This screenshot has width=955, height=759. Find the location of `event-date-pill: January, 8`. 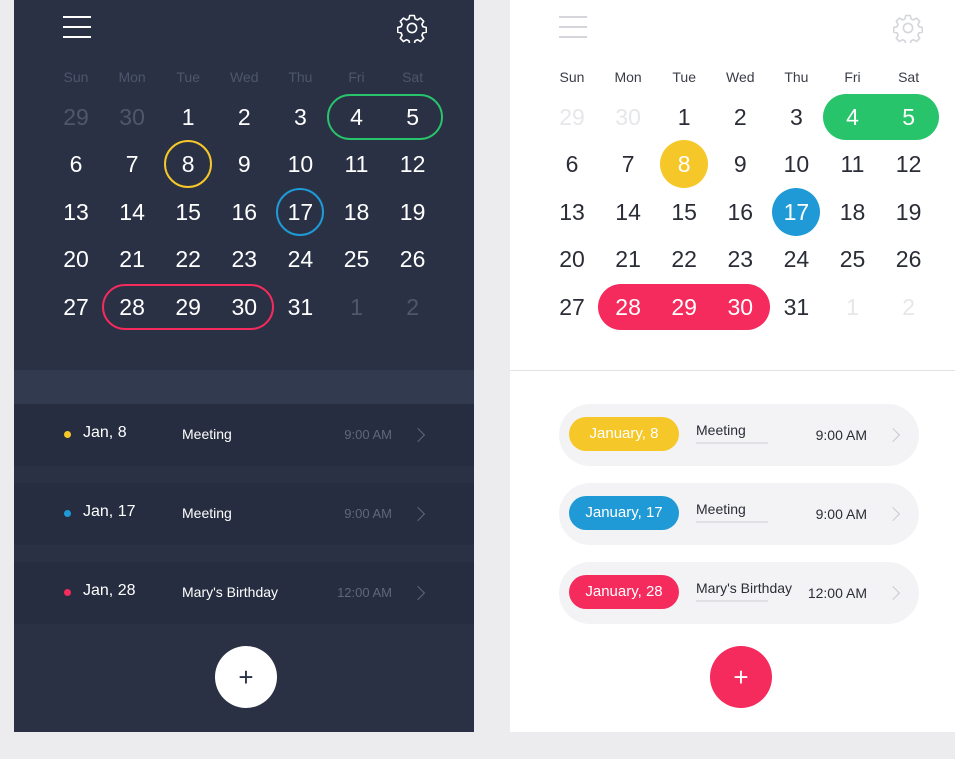

event-date-pill: January, 8 is located at coordinates (624, 434).